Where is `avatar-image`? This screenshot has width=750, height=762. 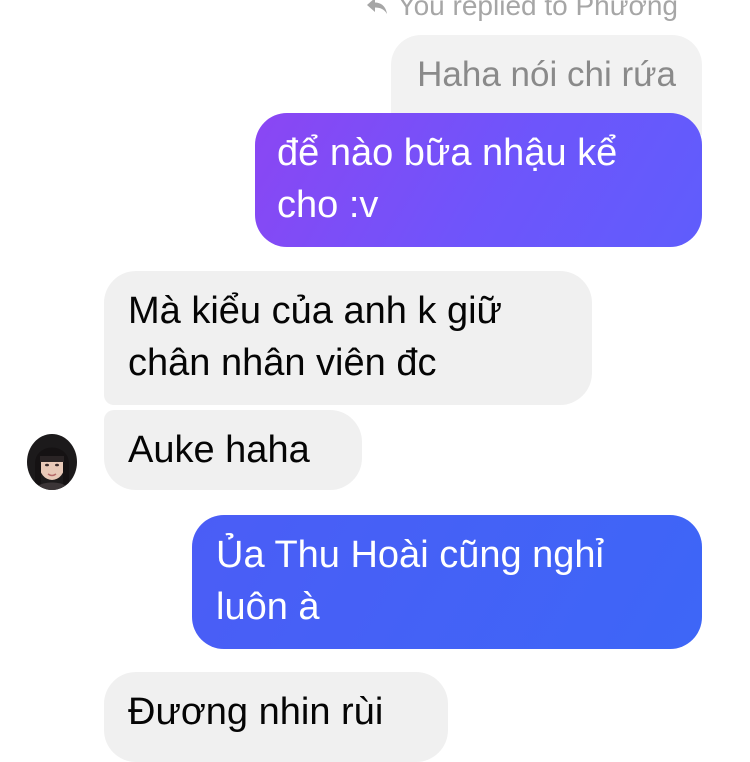
avatar-image is located at coordinates (52, 462).